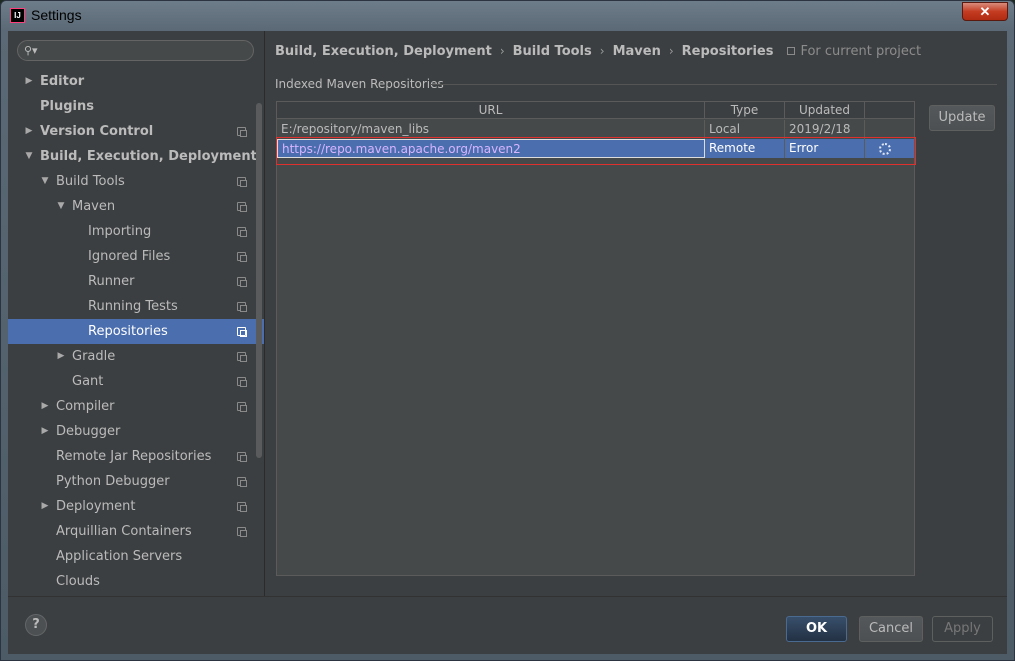  I want to click on sidebar-item-build-tools: ▼ Build Tools, so click(136, 181).